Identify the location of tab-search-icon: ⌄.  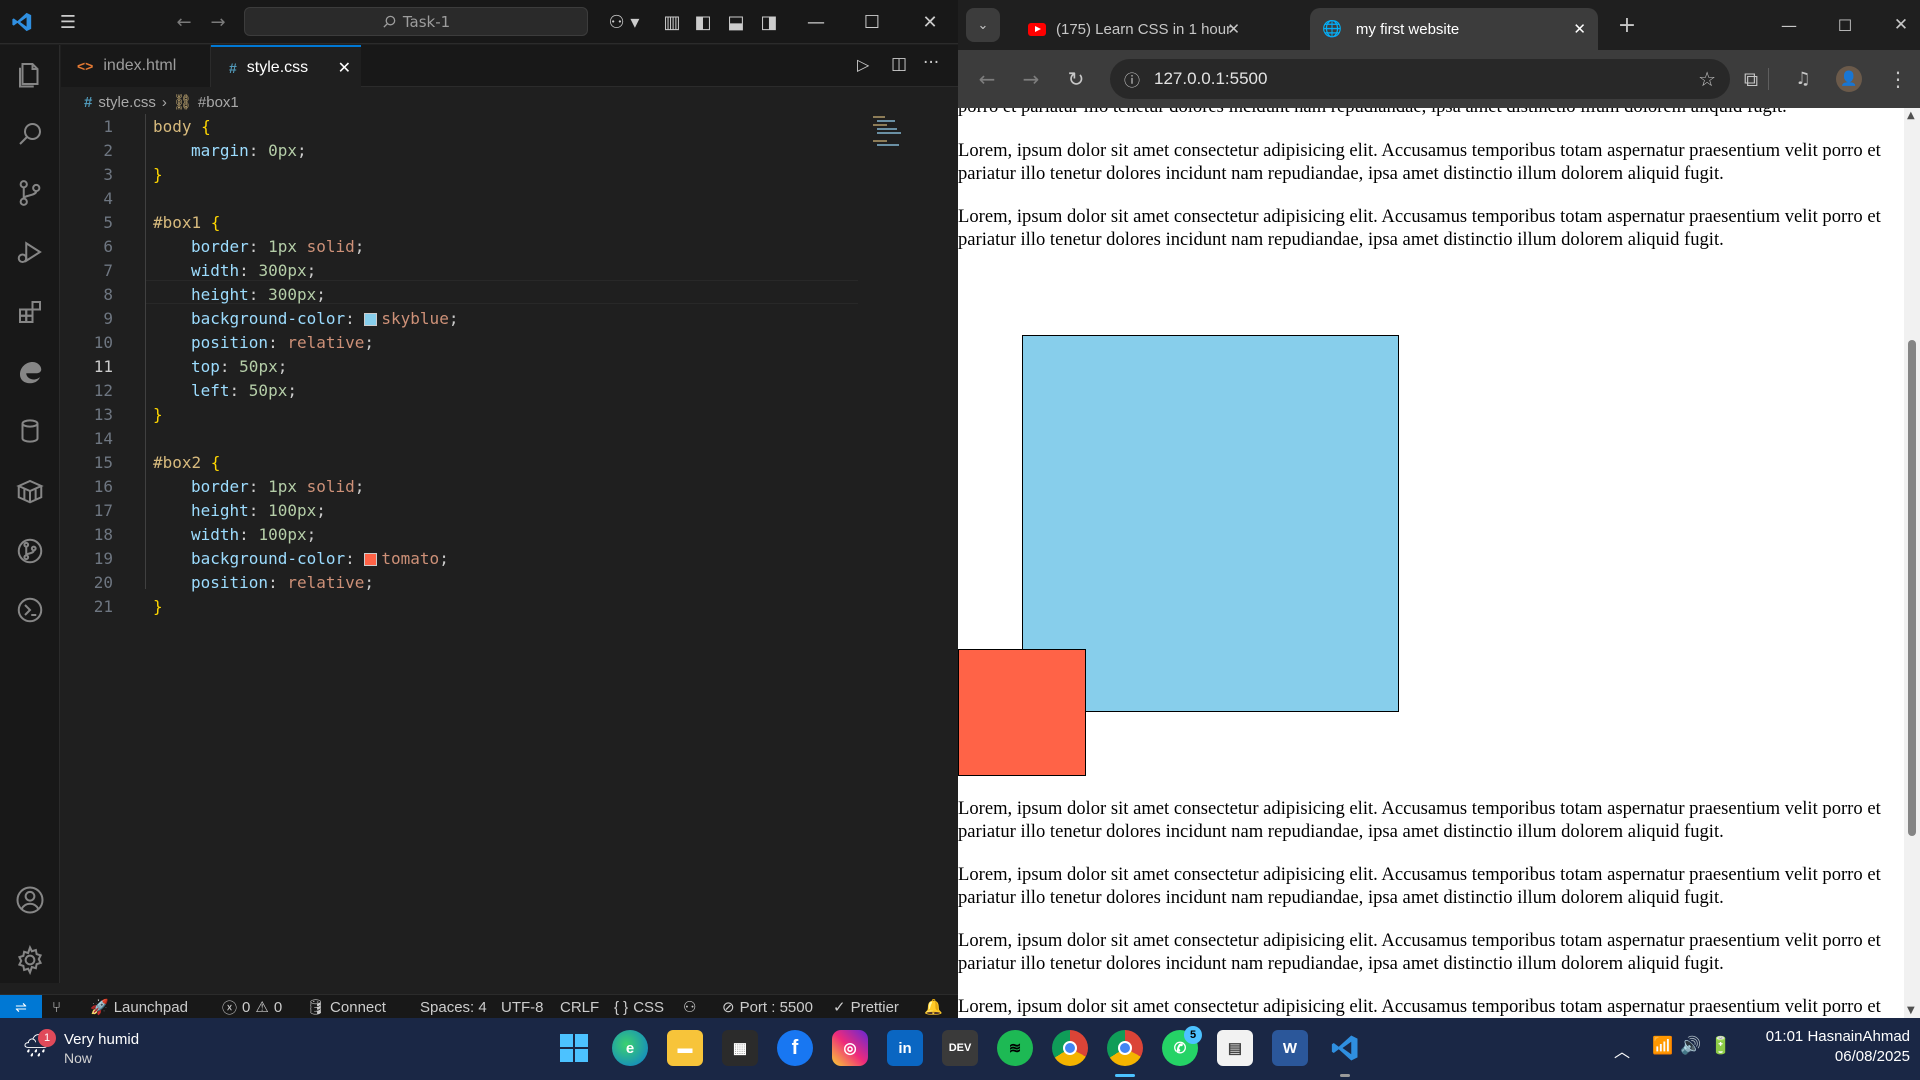
(983, 25).